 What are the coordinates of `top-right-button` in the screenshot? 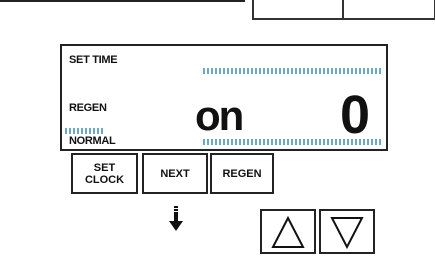 It's located at (388, 10).